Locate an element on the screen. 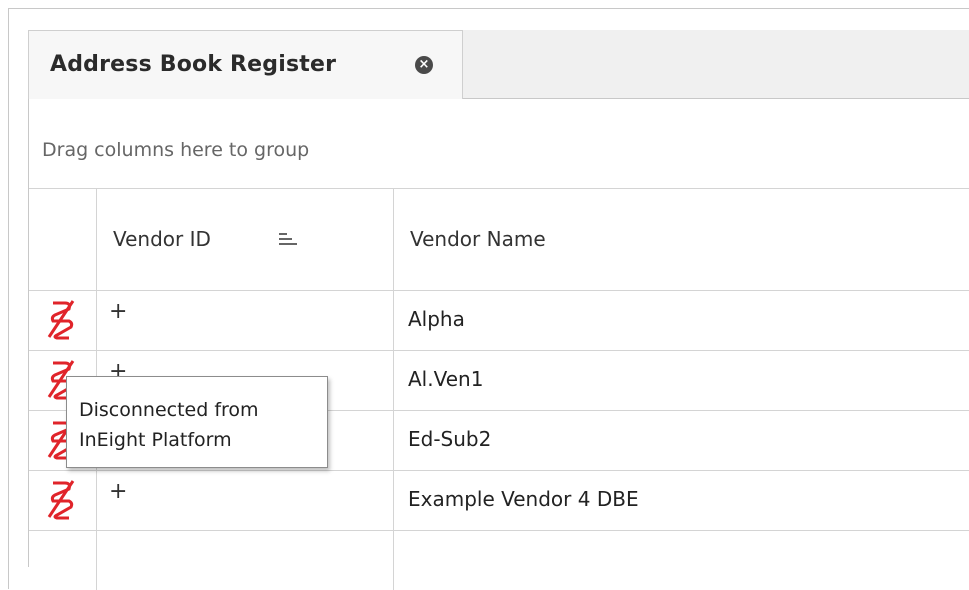  header-vendor-name: Vendor Name is located at coordinates (681, 239).